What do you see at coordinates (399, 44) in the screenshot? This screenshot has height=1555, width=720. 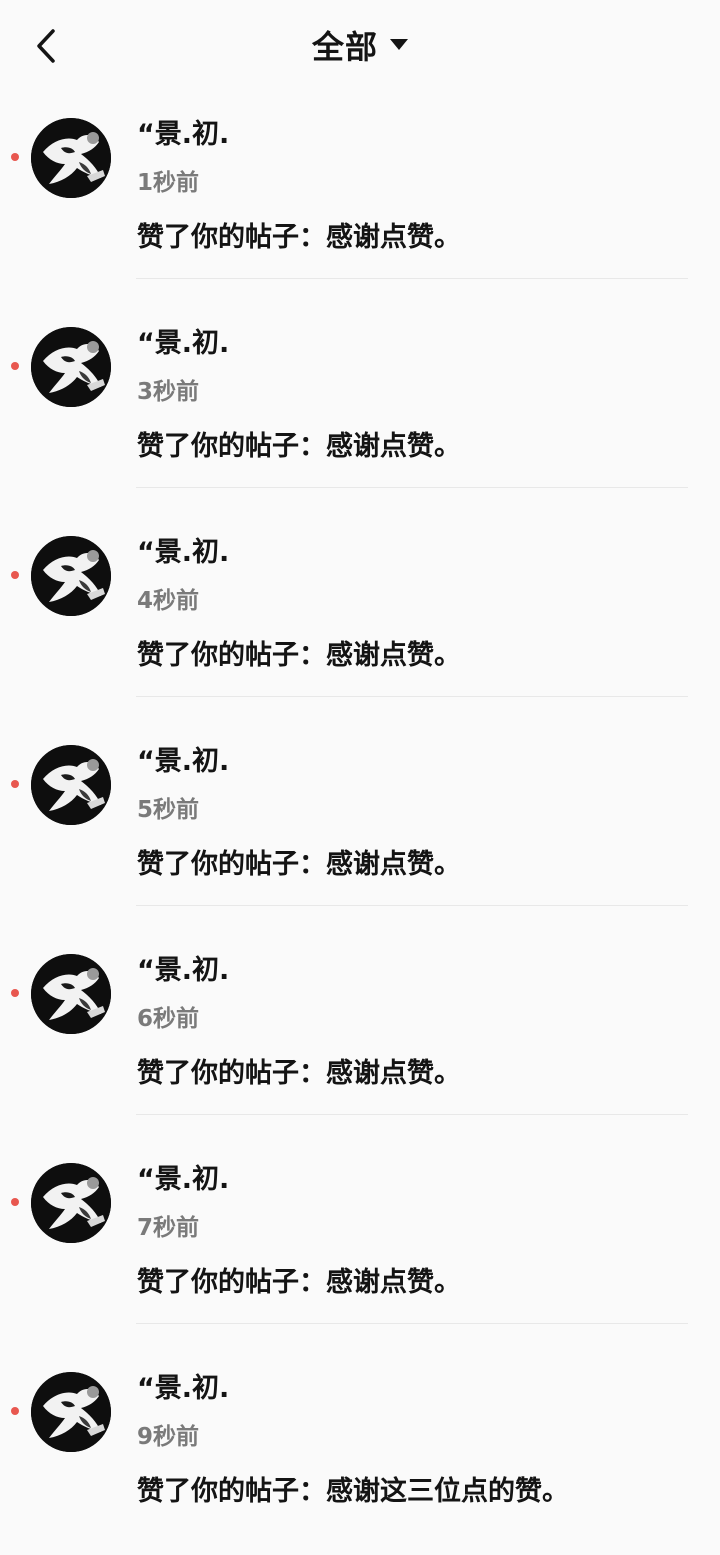 I see `caret-down-icon` at bounding box center [399, 44].